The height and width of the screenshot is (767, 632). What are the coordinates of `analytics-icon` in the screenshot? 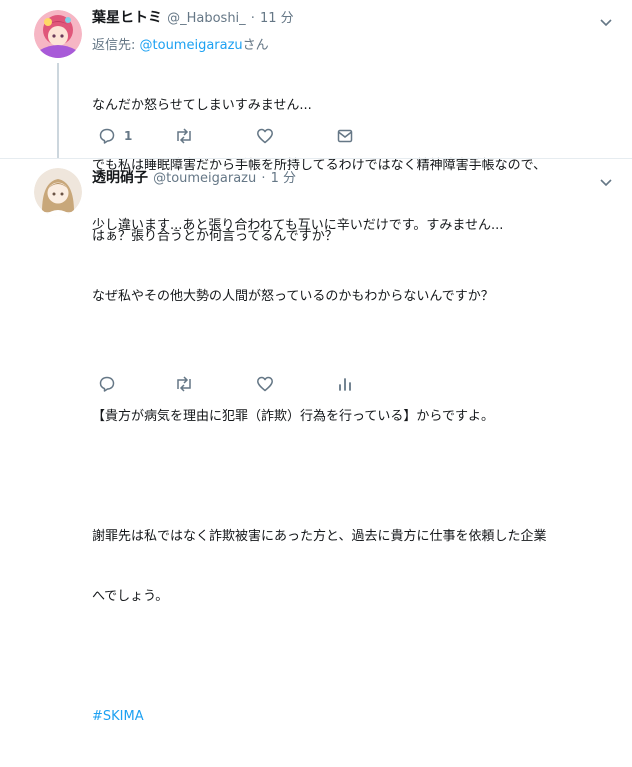 It's located at (345, 384).